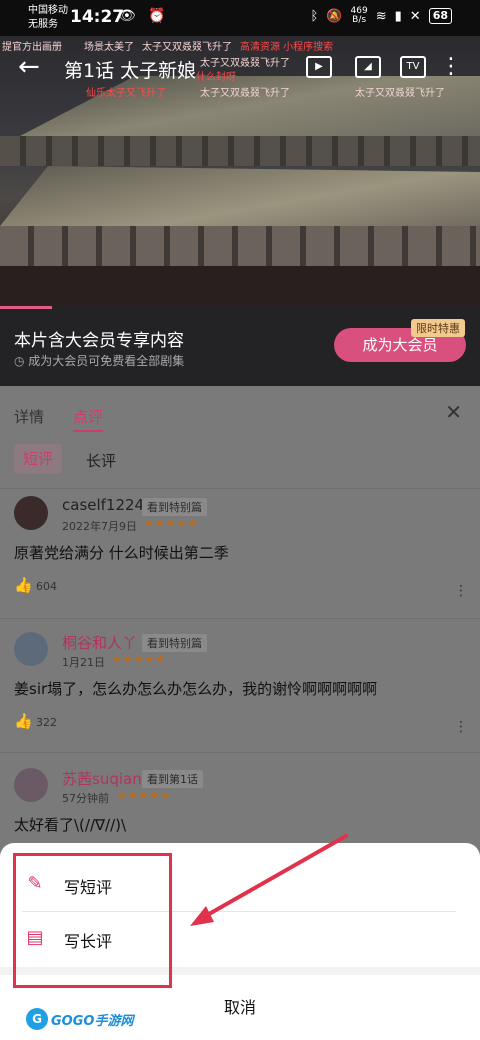 This screenshot has width=480, height=1040. I want to click on clock-icon: ◷, so click(21, 361).